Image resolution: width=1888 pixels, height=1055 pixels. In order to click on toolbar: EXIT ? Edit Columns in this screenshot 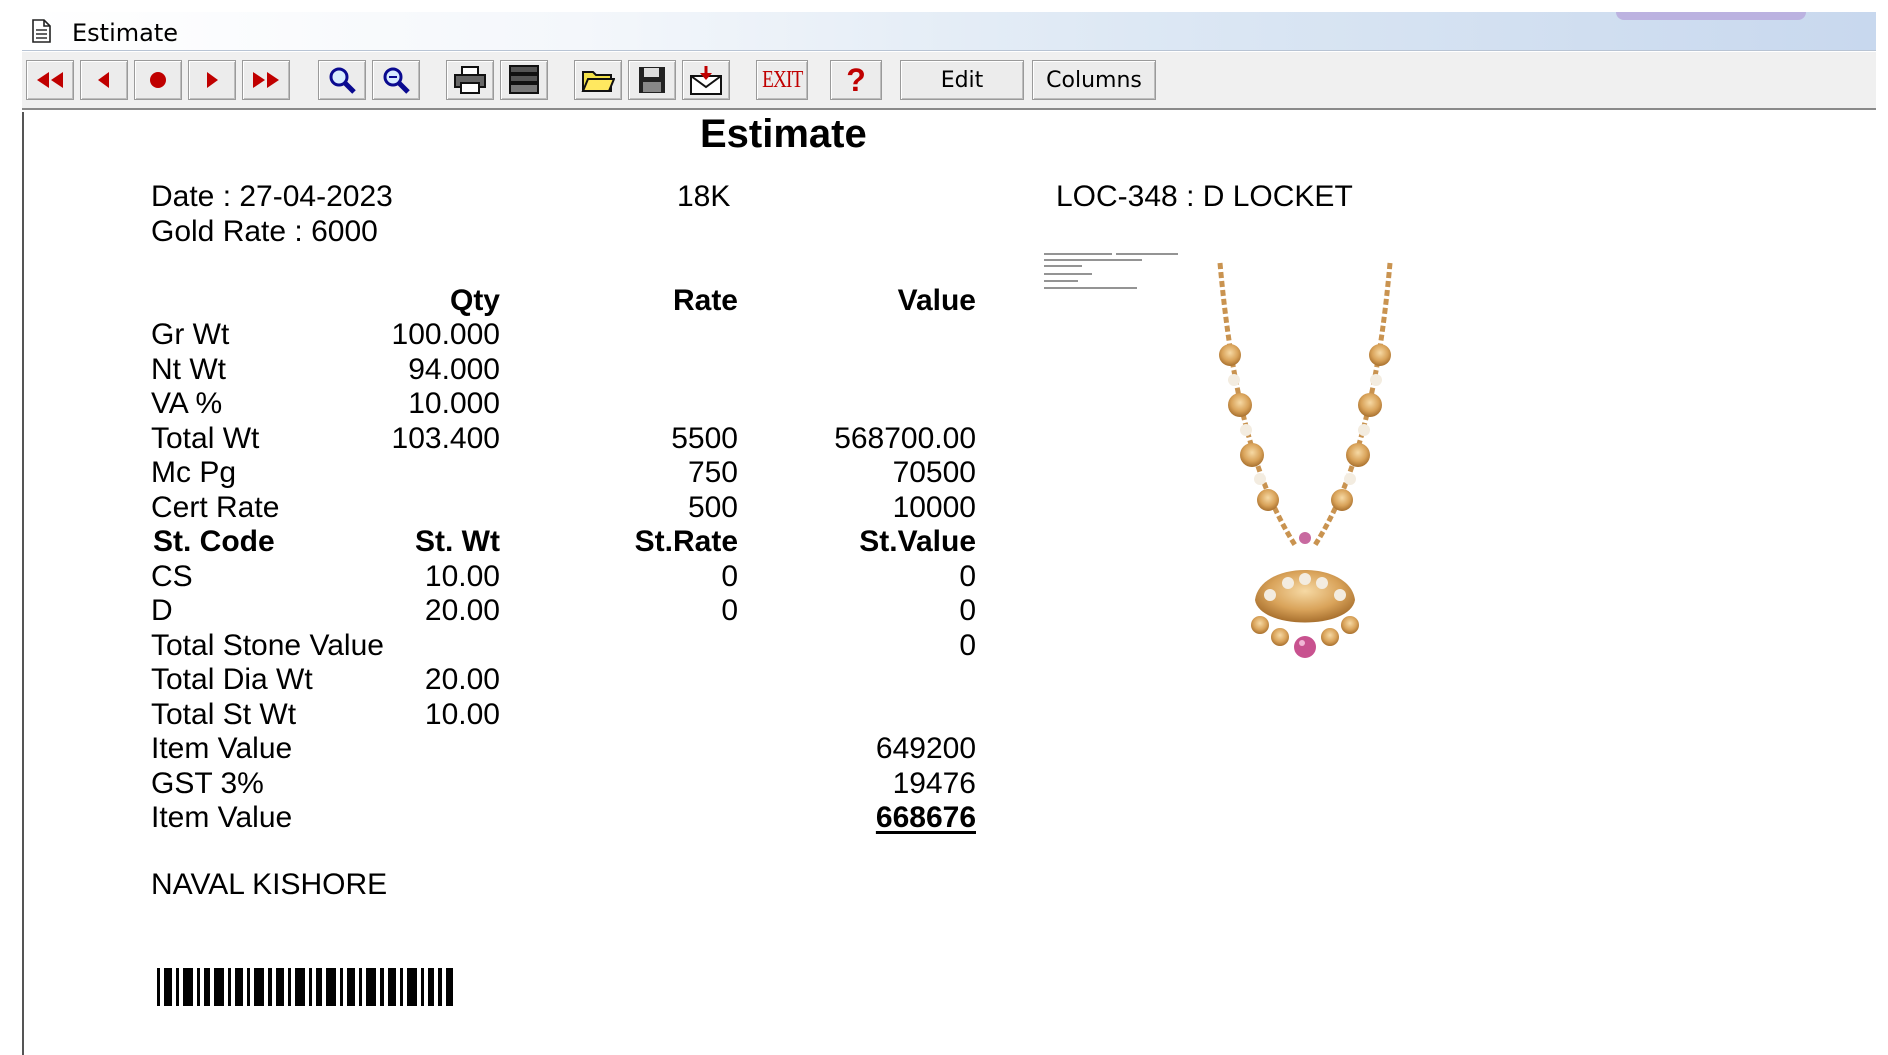, I will do `click(949, 81)`.